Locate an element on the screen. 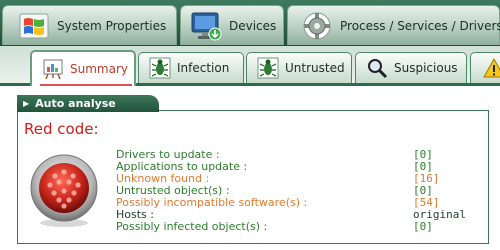  tab-system-properties: System Properties is located at coordinates (89, 25).